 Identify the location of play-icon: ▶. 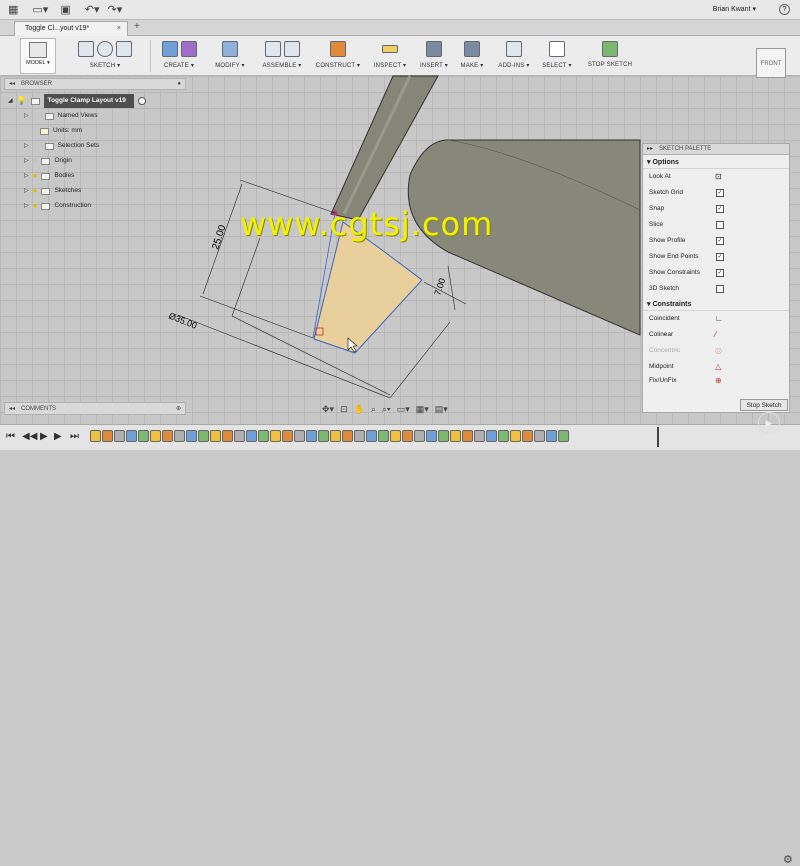
(44, 436).